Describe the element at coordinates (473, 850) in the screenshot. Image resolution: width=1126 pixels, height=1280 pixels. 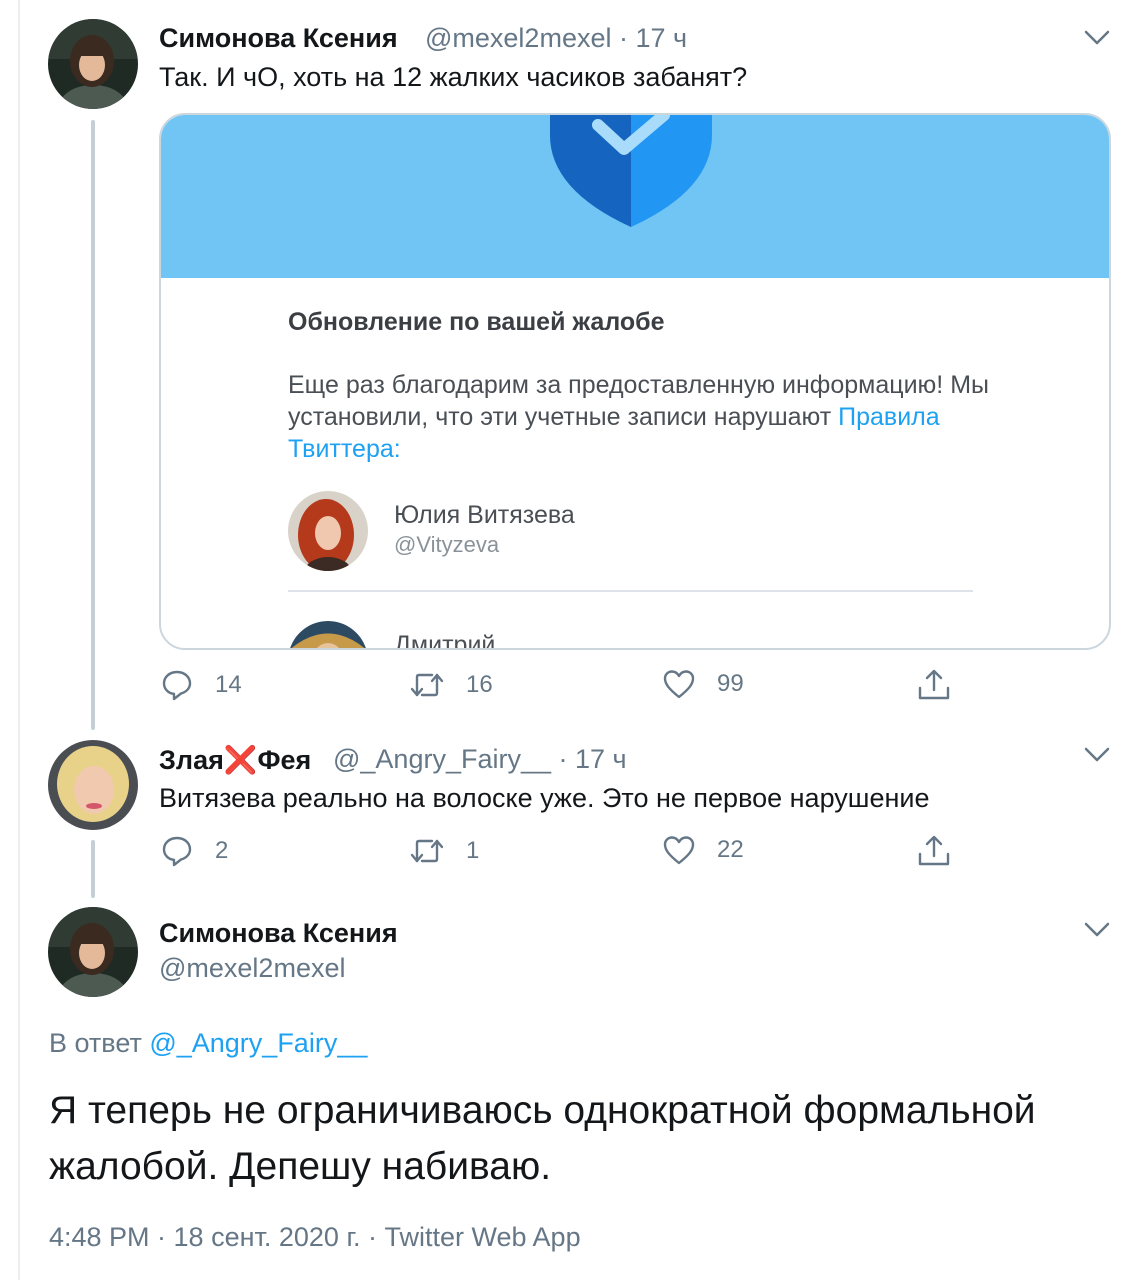
I see `retweet-count: 1` at that location.